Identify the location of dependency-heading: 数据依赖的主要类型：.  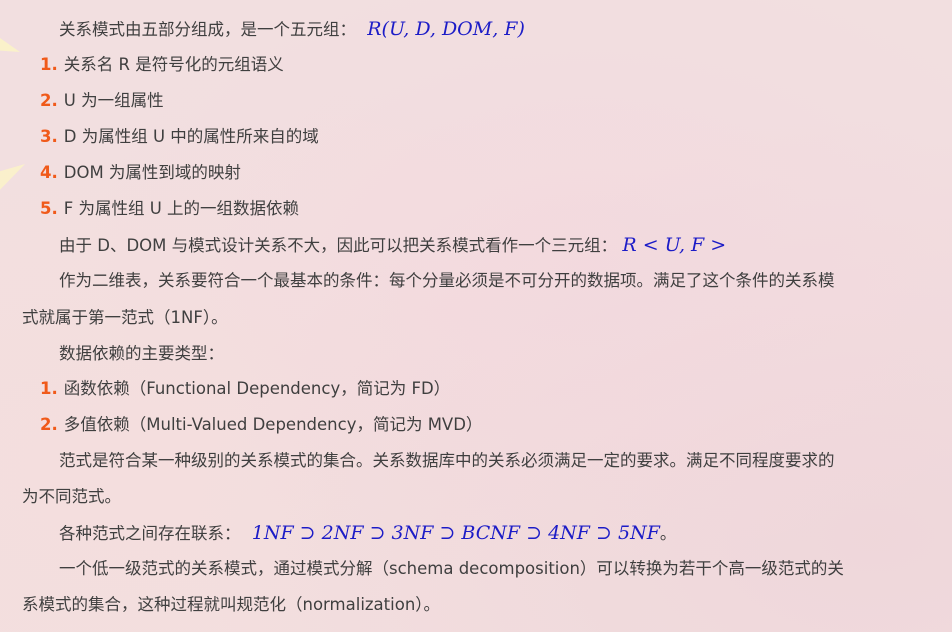
(141, 354).